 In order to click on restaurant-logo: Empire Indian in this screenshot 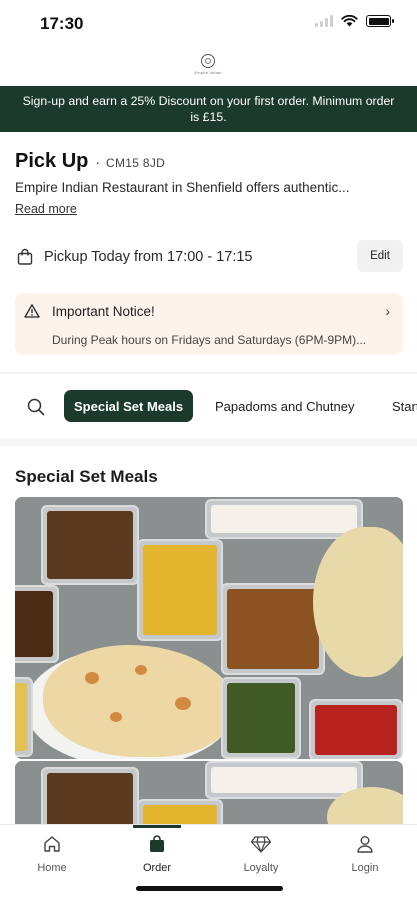, I will do `click(208, 67)`.